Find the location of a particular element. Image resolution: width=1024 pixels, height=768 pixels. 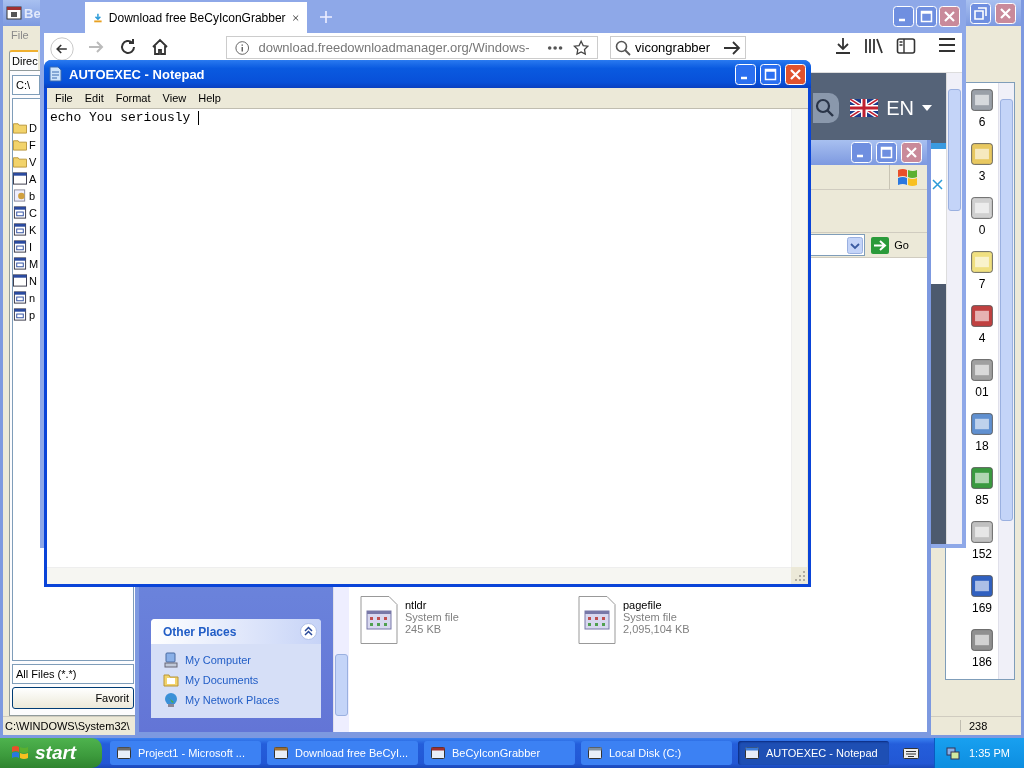

collapse-icon is located at coordinates (308, 631).